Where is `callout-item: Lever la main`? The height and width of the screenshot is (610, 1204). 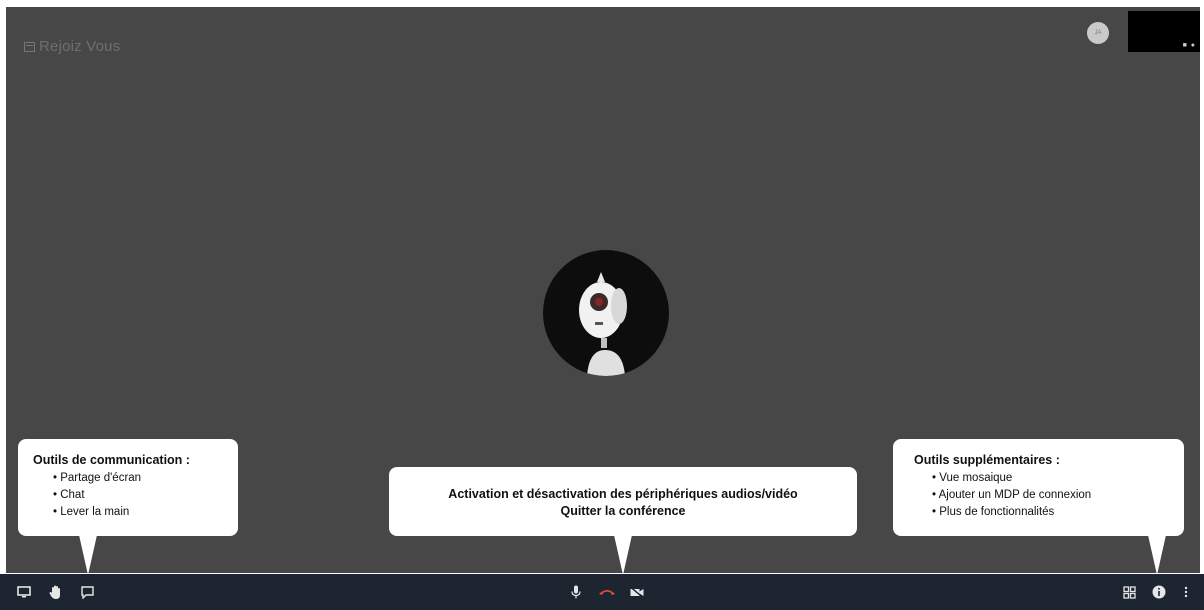
callout-item: Lever la main is located at coordinates (121, 512).